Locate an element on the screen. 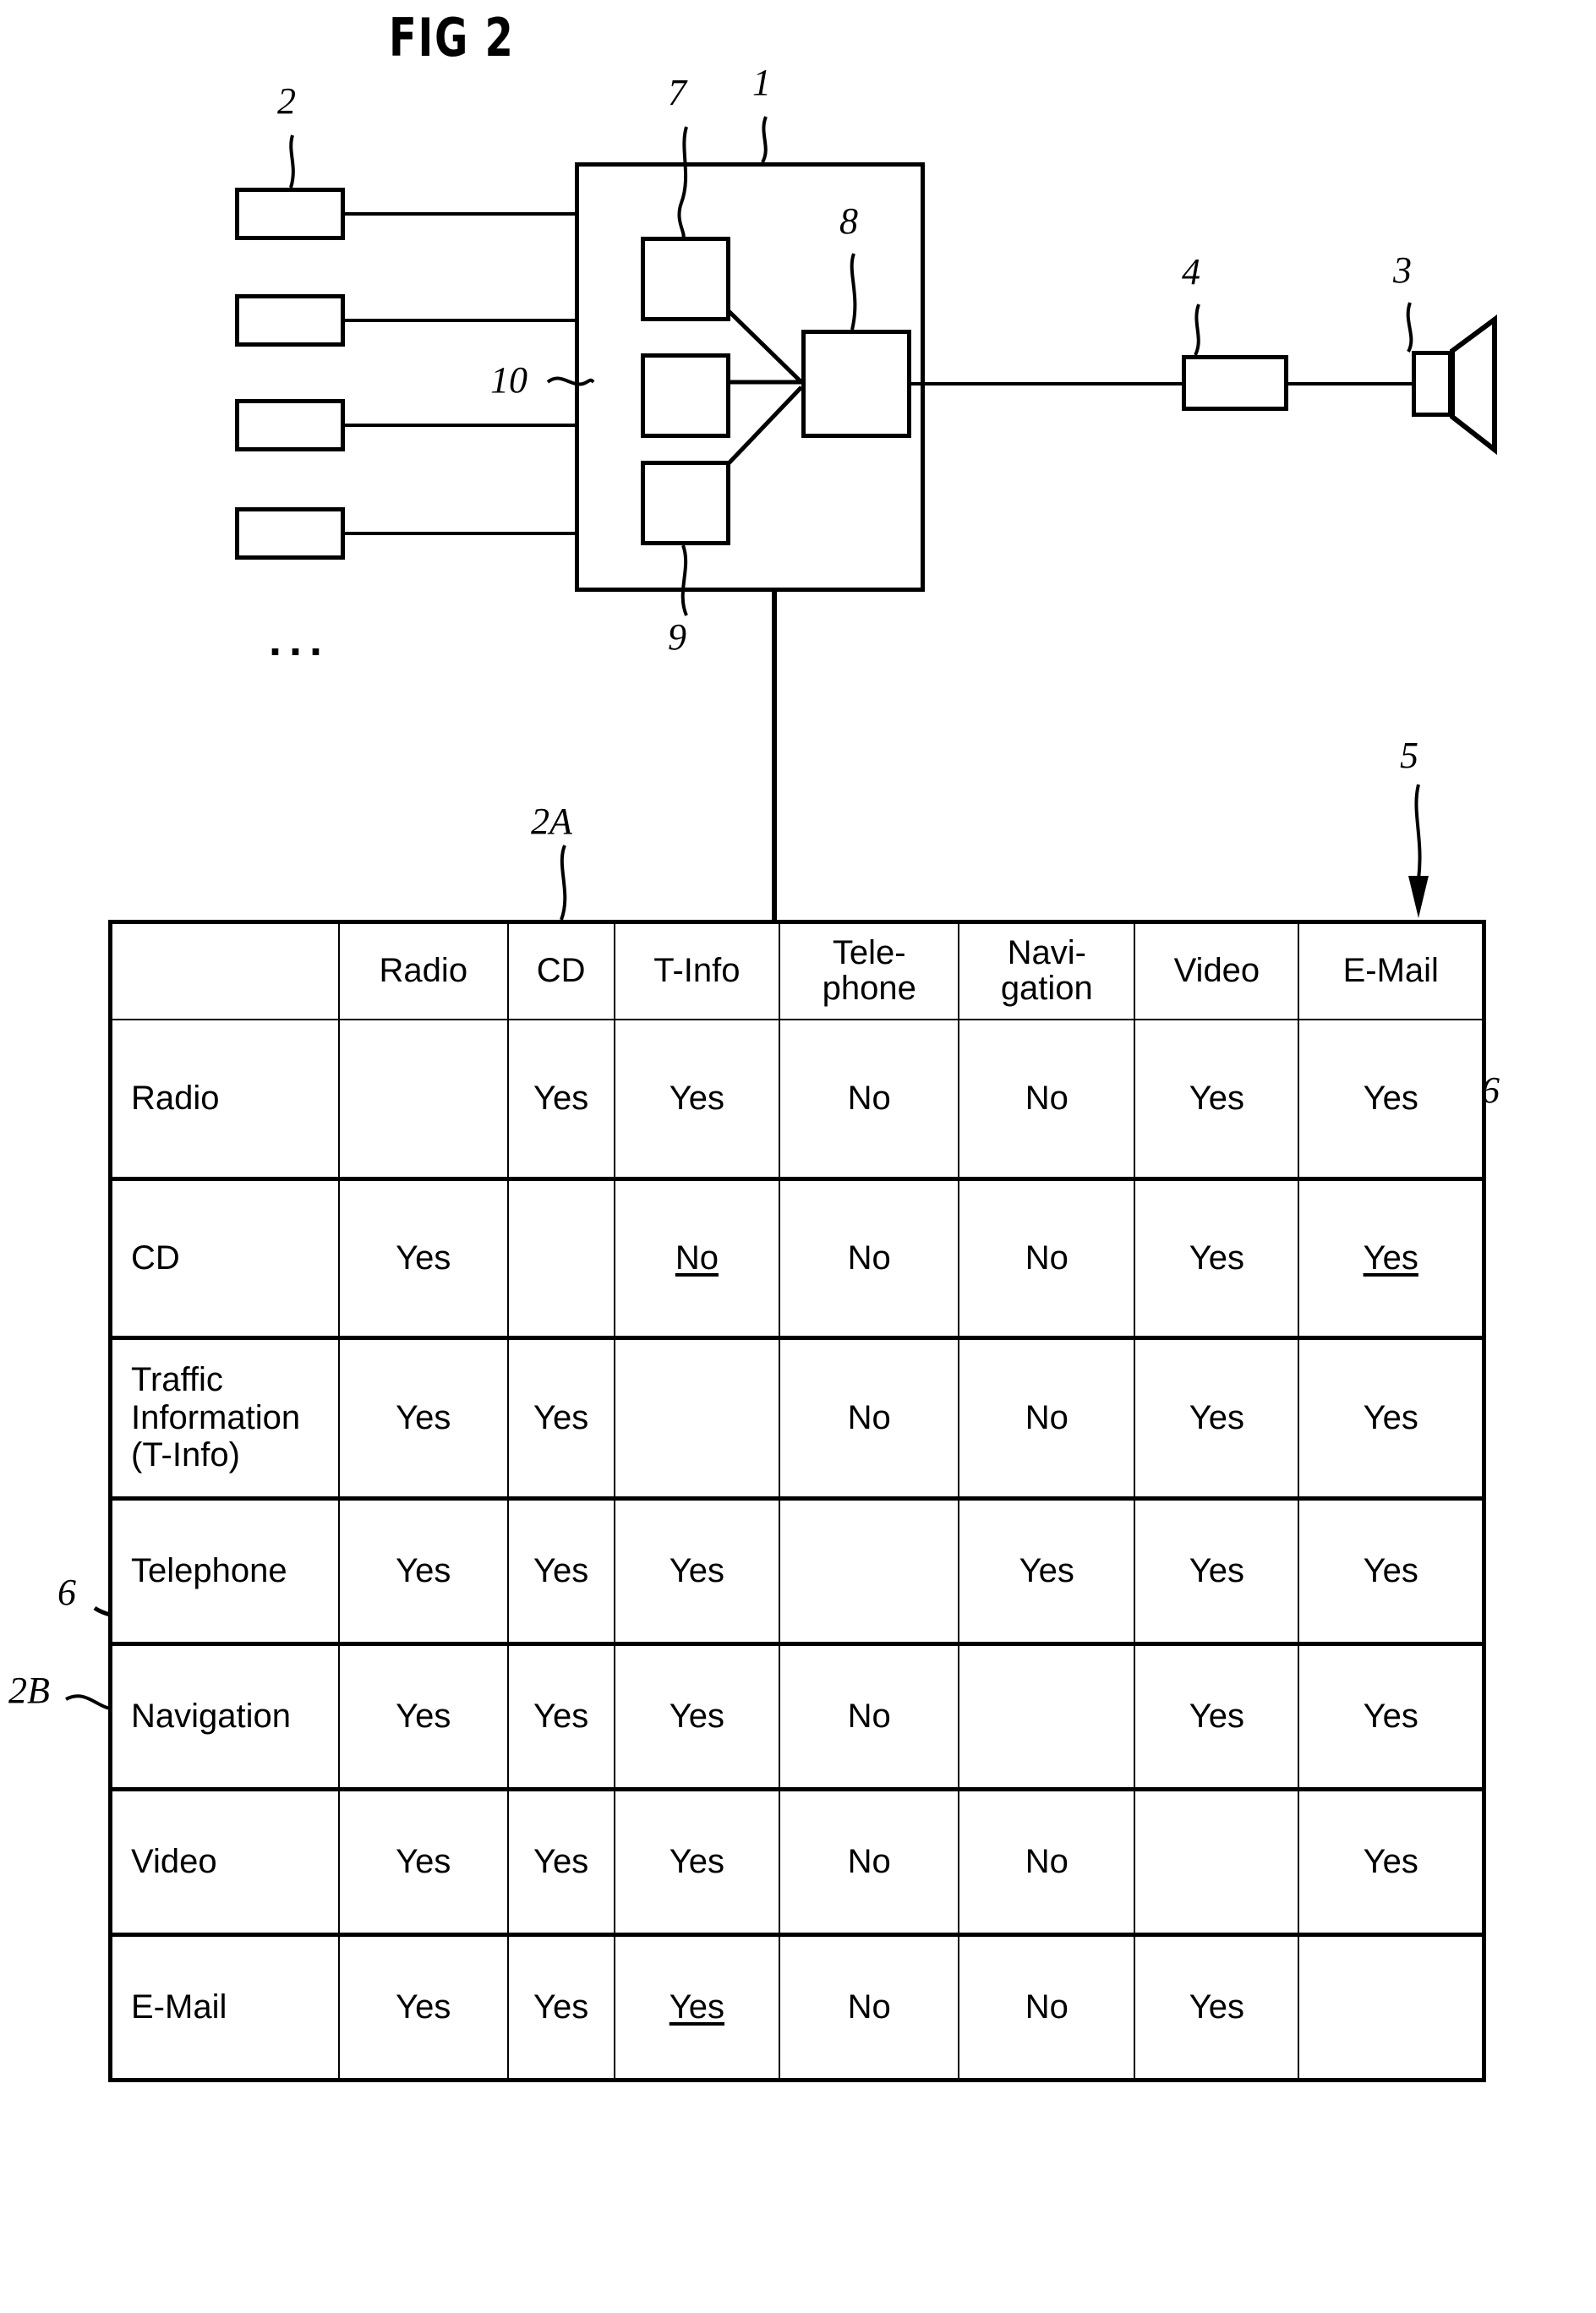 Image resolution: width=1596 pixels, height=2313 pixels. cell-video-video is located at coordinates (1217, 1863).